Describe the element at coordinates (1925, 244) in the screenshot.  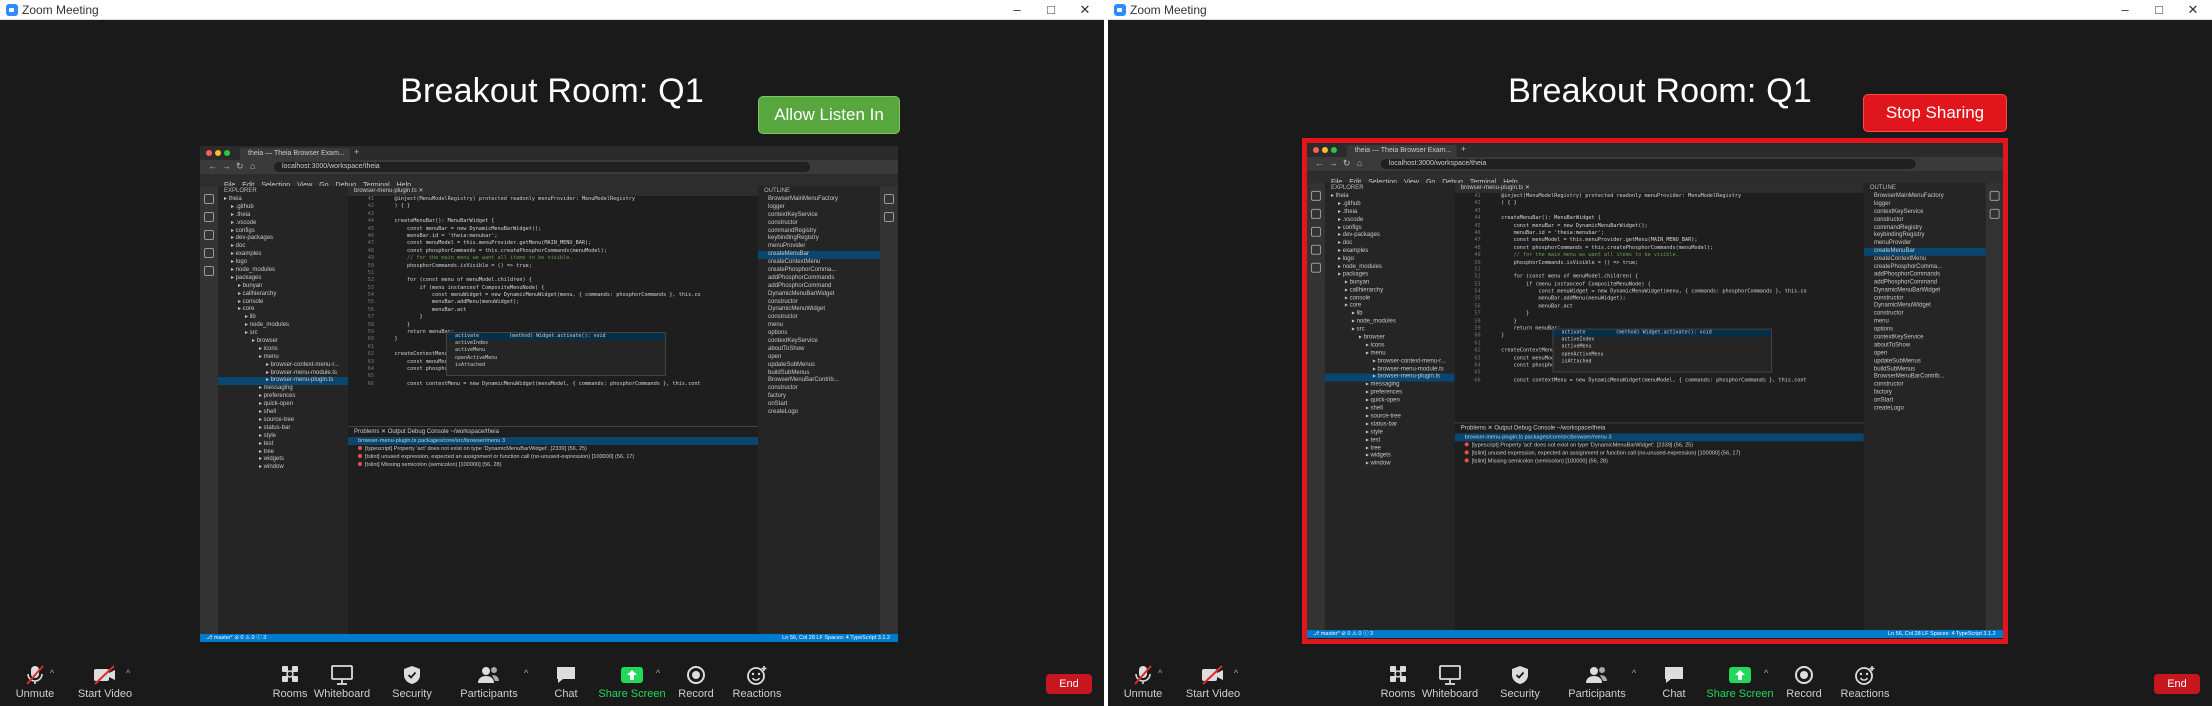
I see `outline-item: menuProvider` at that location.